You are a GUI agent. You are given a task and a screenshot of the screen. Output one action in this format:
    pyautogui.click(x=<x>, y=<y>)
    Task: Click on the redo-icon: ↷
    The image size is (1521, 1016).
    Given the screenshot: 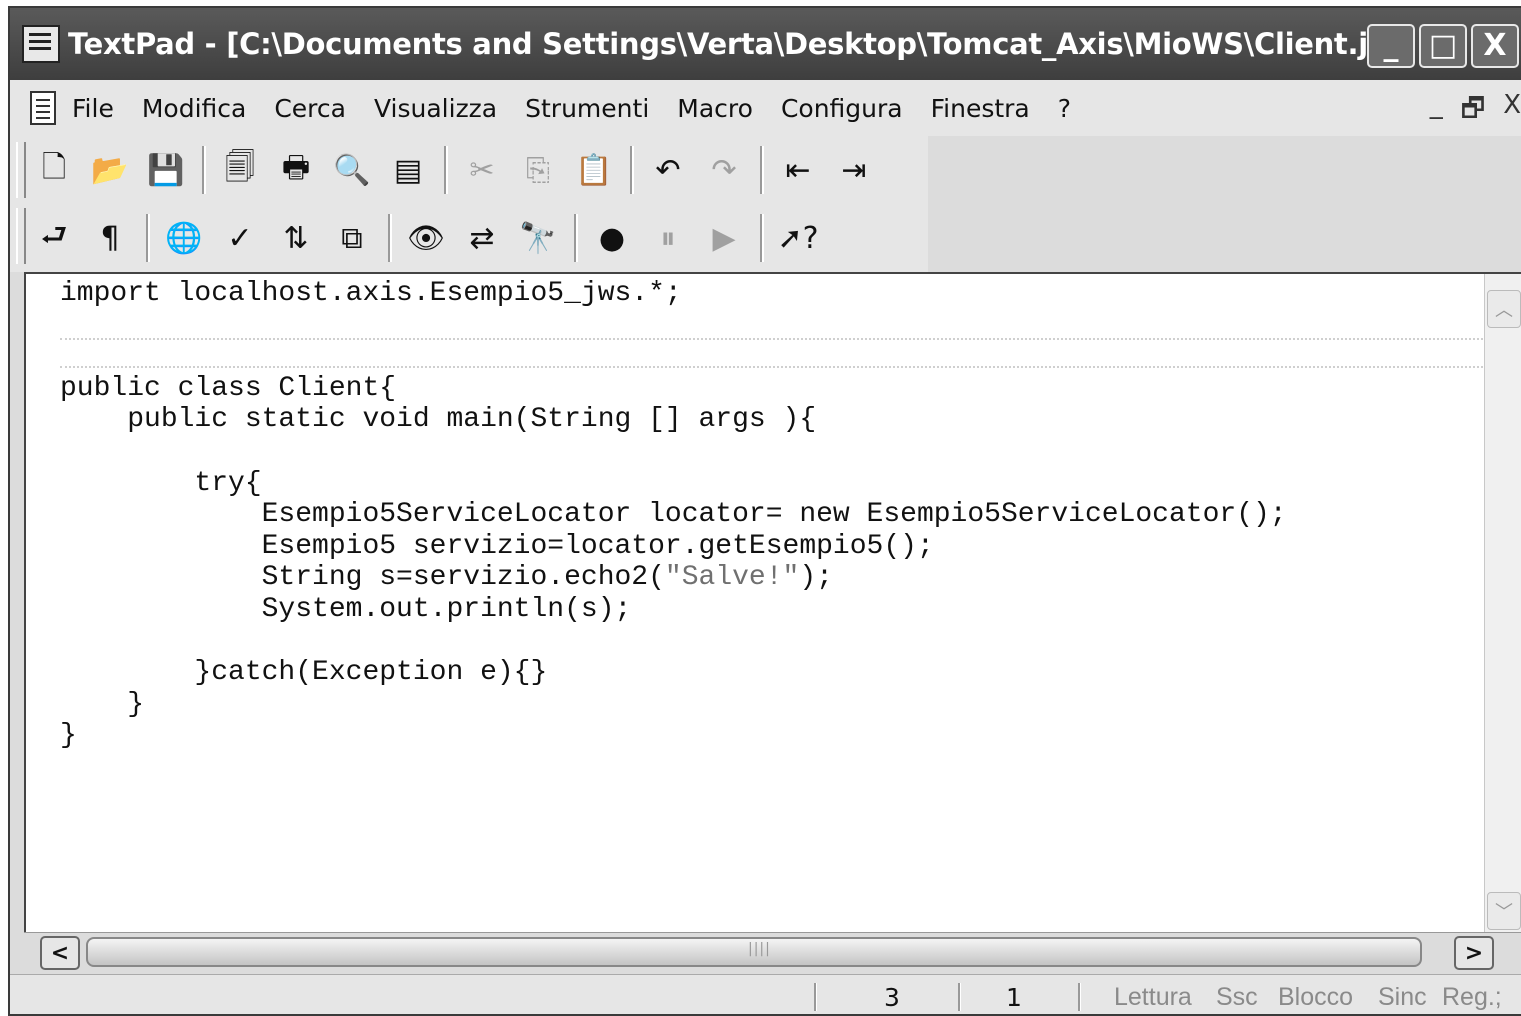 What is the action you would take?
    pyautogui.click(x=724, y=170)
    